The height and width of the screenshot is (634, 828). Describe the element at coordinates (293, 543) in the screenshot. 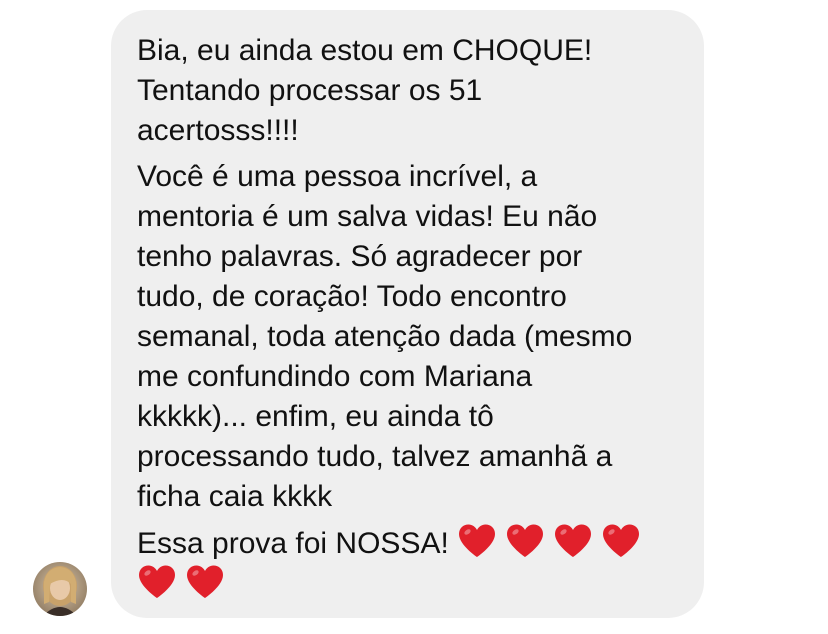

I see `message-line-text: Essa prova foi NOSSA!` at that location.